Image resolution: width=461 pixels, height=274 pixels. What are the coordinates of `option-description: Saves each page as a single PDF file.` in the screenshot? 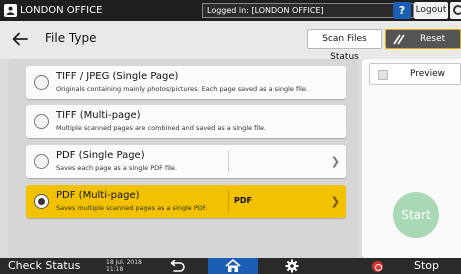 It's located at (116, 168).